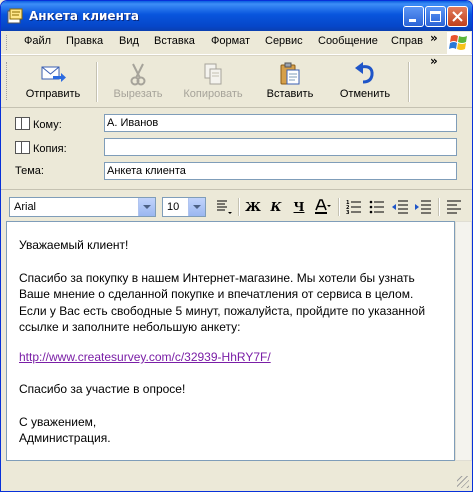  I want to click on copy-button: Копировать, so click(213, 81).